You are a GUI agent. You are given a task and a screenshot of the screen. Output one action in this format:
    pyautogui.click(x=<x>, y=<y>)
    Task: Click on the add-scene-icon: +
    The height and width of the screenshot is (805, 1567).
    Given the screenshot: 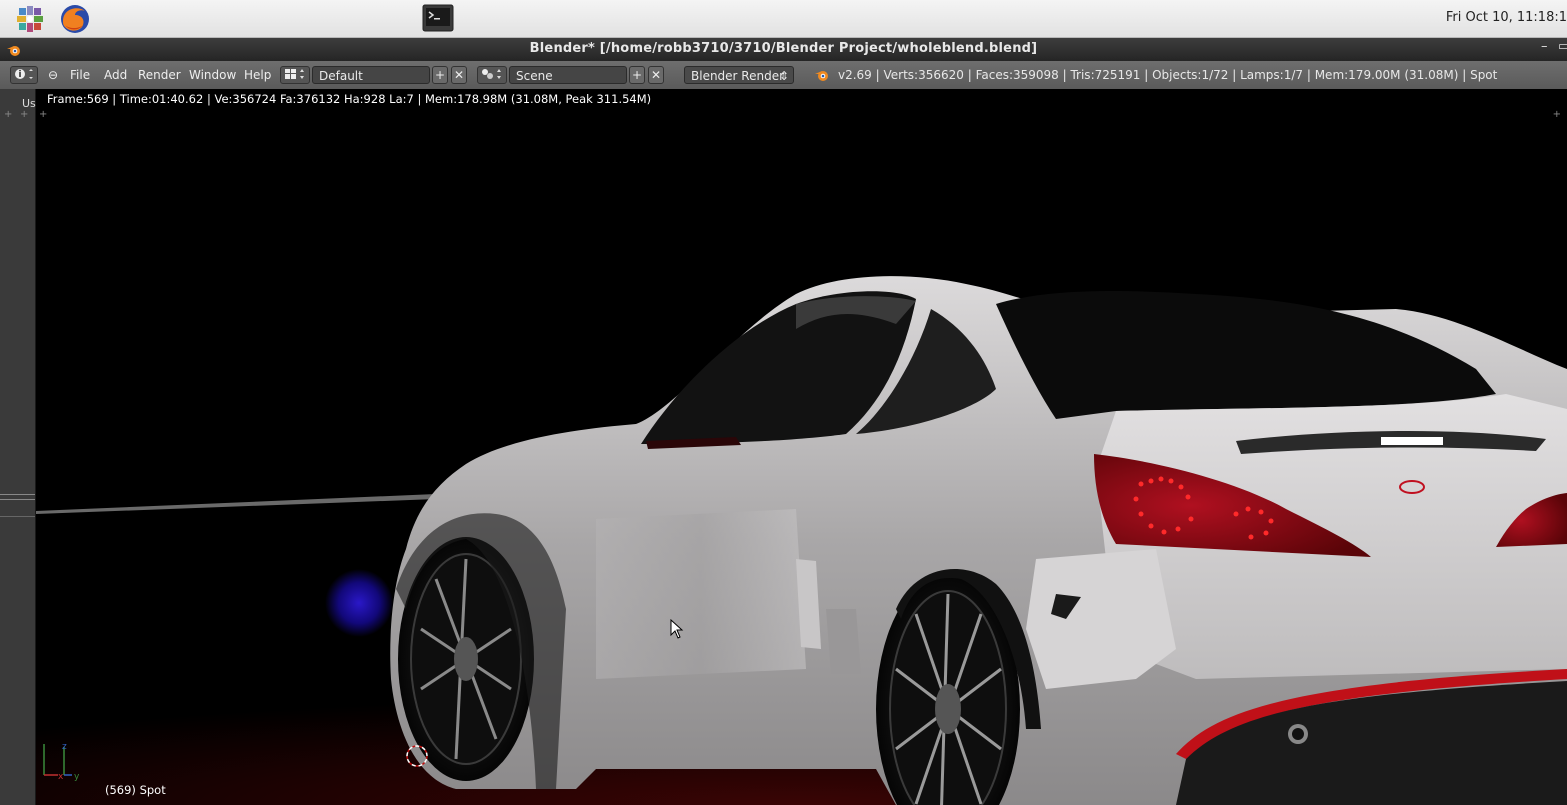 What is the action you would take?
    pyautogui.click(x=637, y=75)
    